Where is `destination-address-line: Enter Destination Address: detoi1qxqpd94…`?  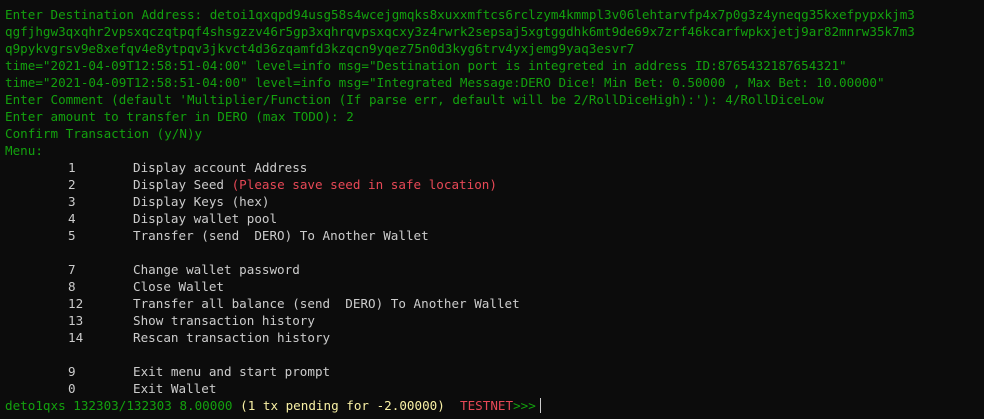
destination-address-line: Enter Destination Address: detoi1qxqpd94… is located at coordinates (492, 14).